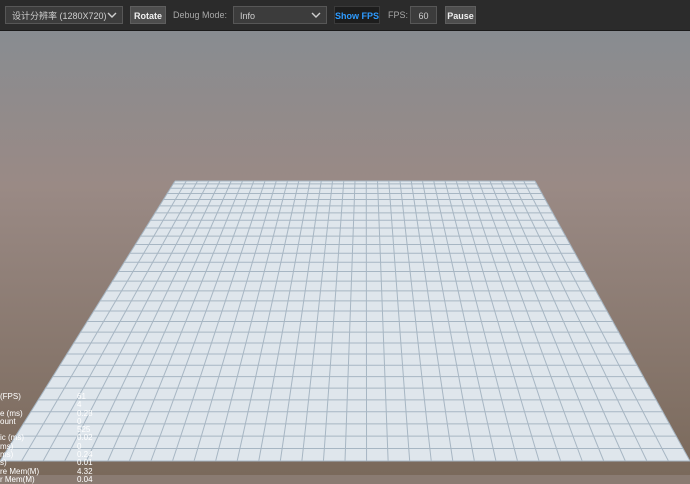 The width and height of the screenshot is (690, 484). Describe the element at coordinates (59, 16) in the screenshot. I see `resolution-select-value: 设计分辨率 (1280X720)` at that location.